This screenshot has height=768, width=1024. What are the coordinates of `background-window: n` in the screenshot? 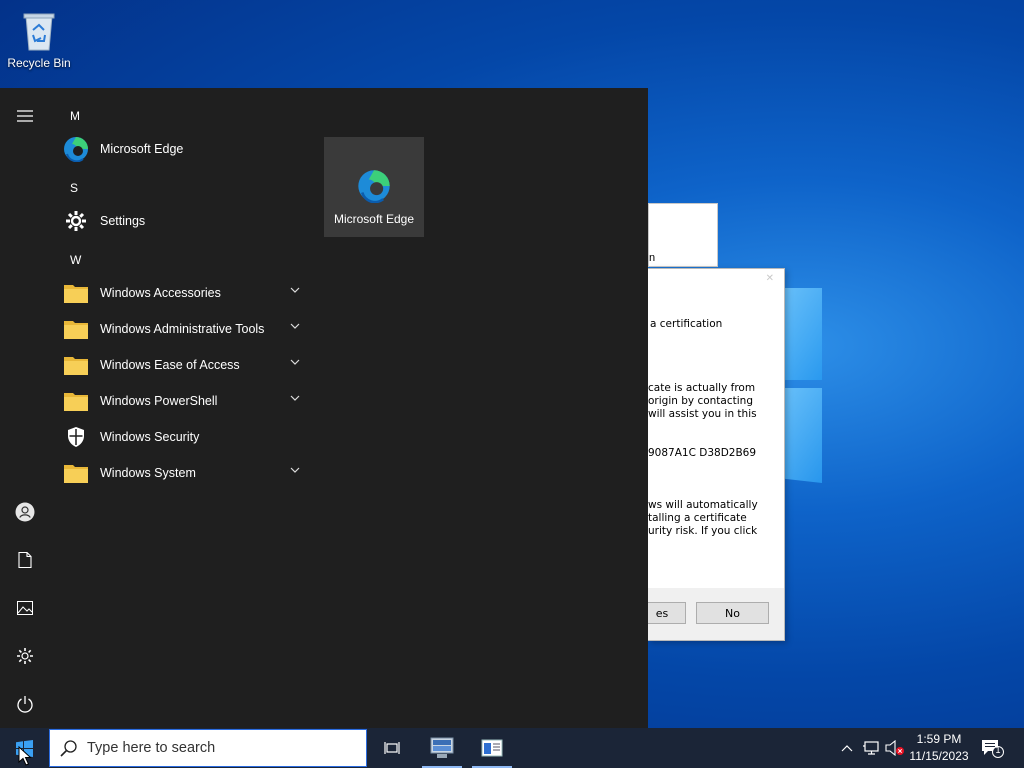 It's located at (683, 235).